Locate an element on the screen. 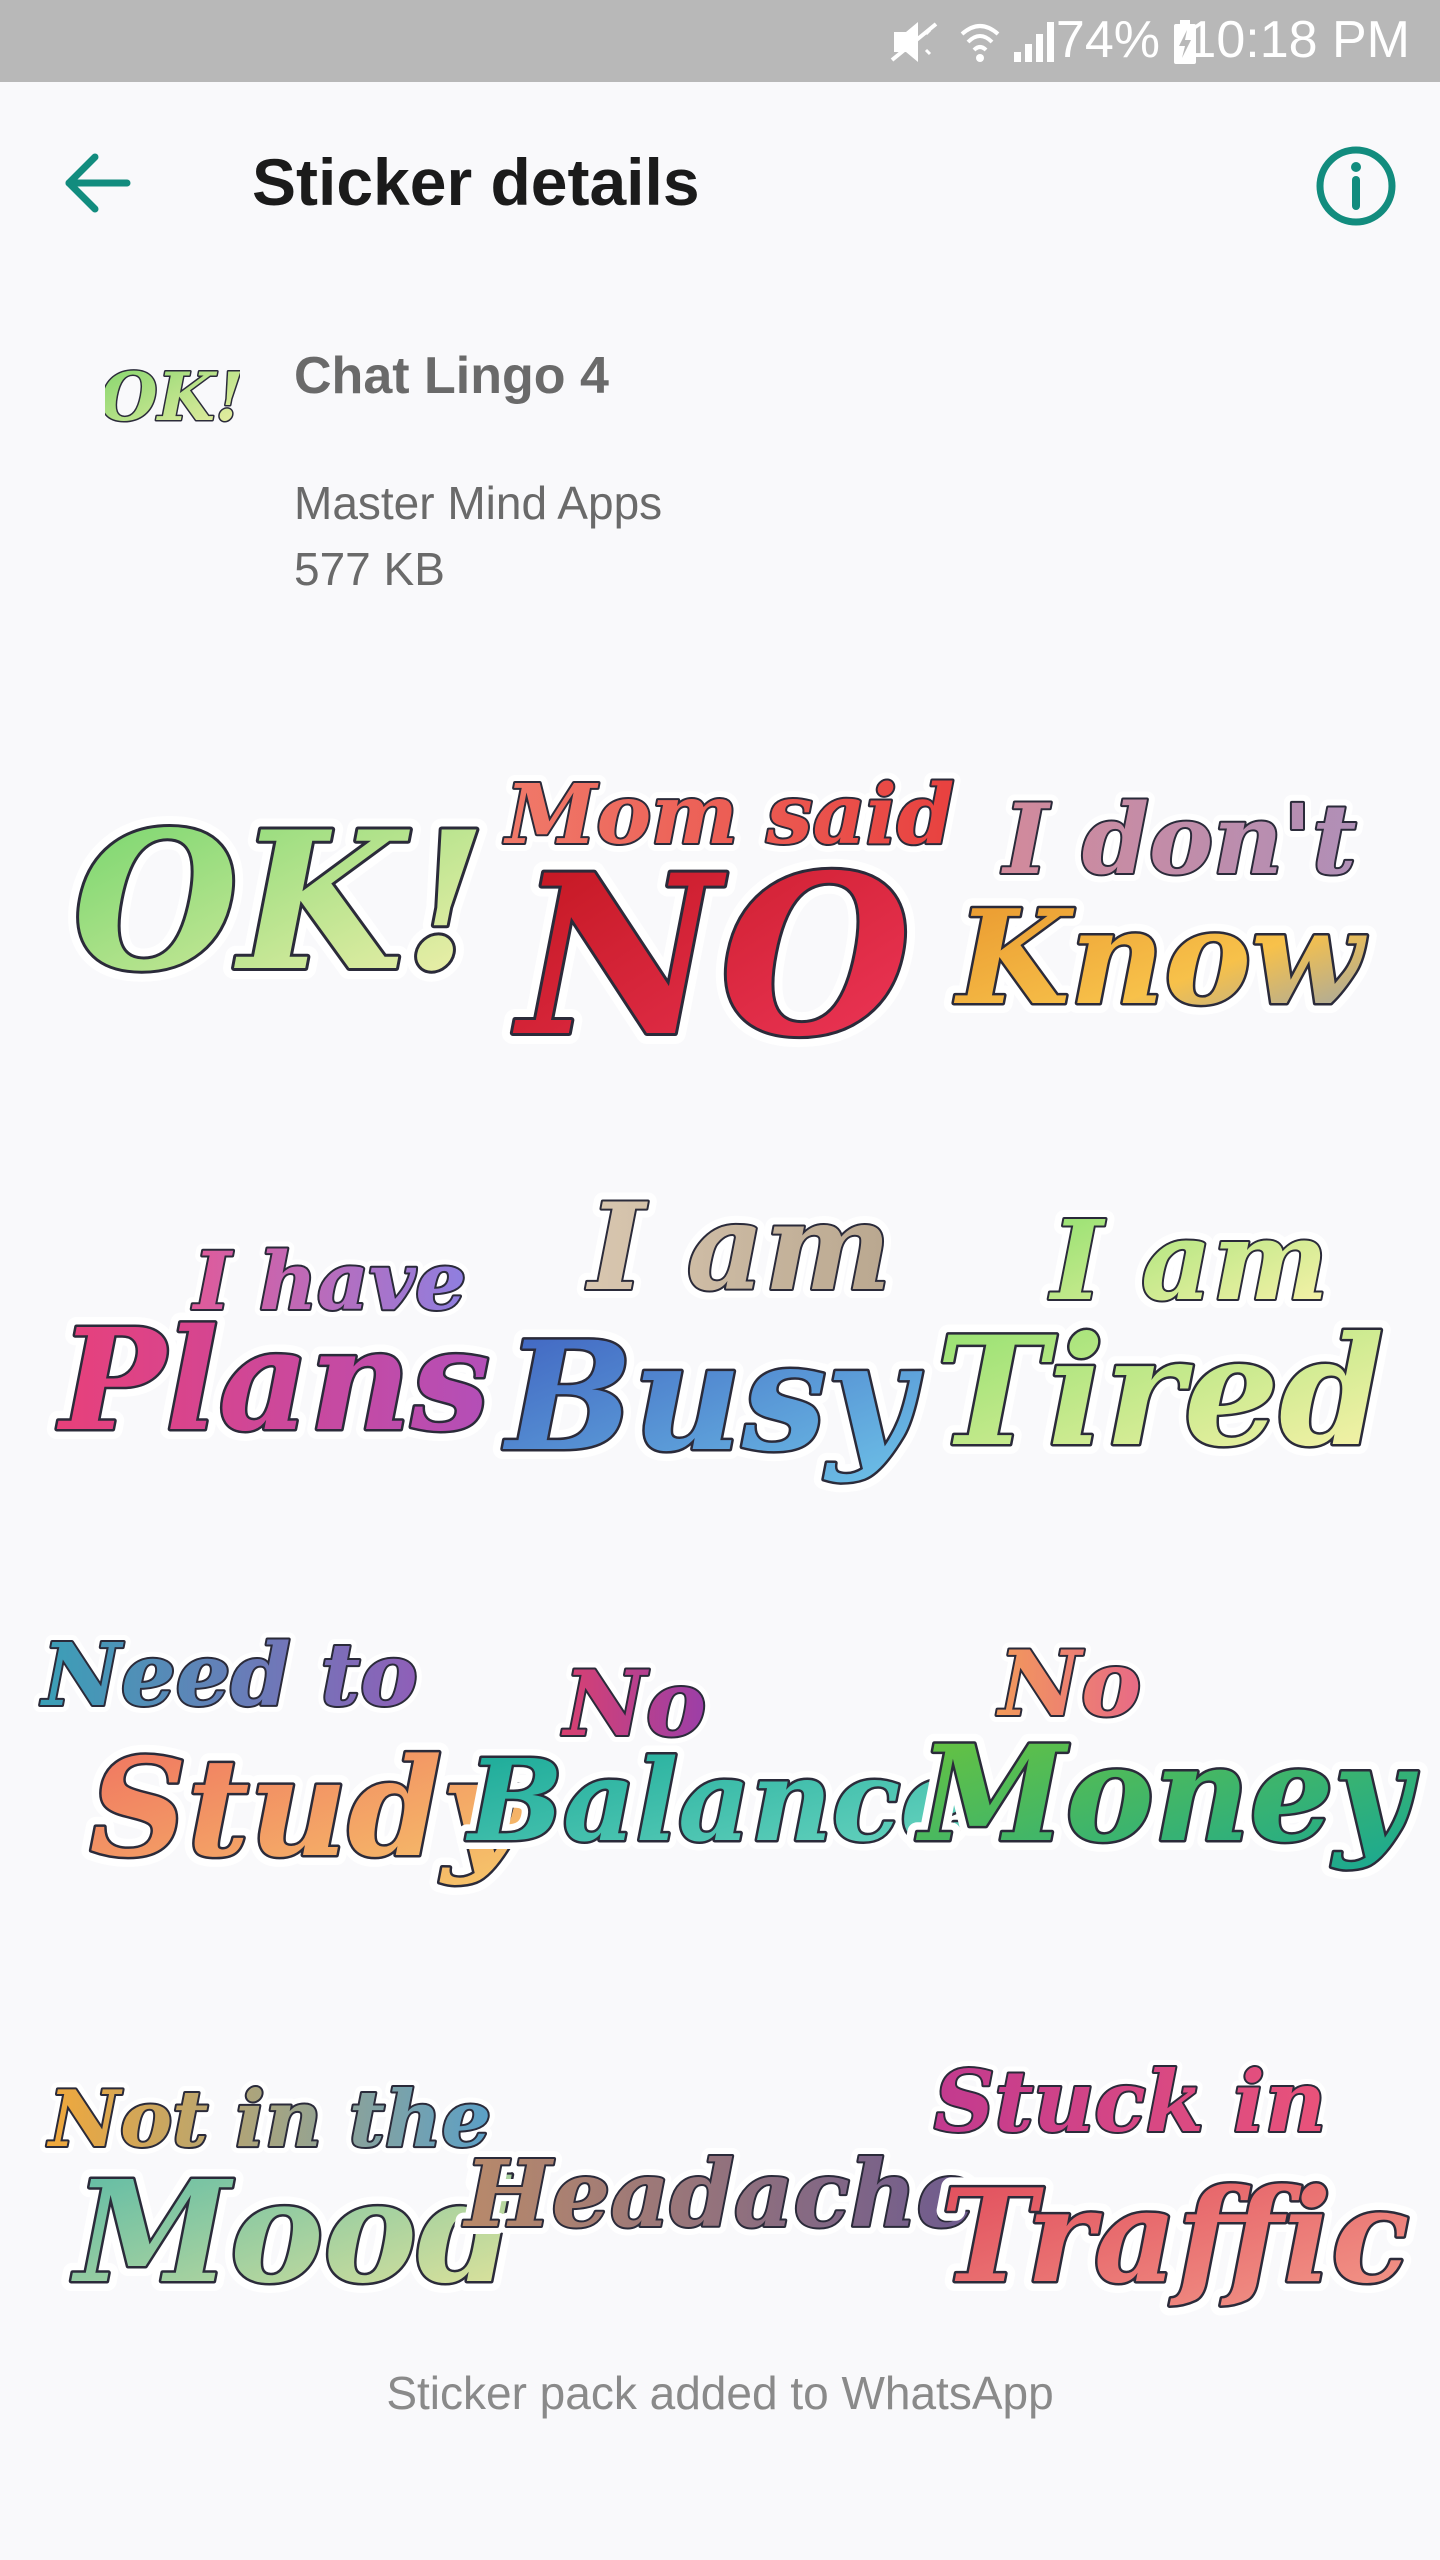 The width and height of the screenshot is (1440, 2560). svg-text: Know is located at coordinates (1160, 957).